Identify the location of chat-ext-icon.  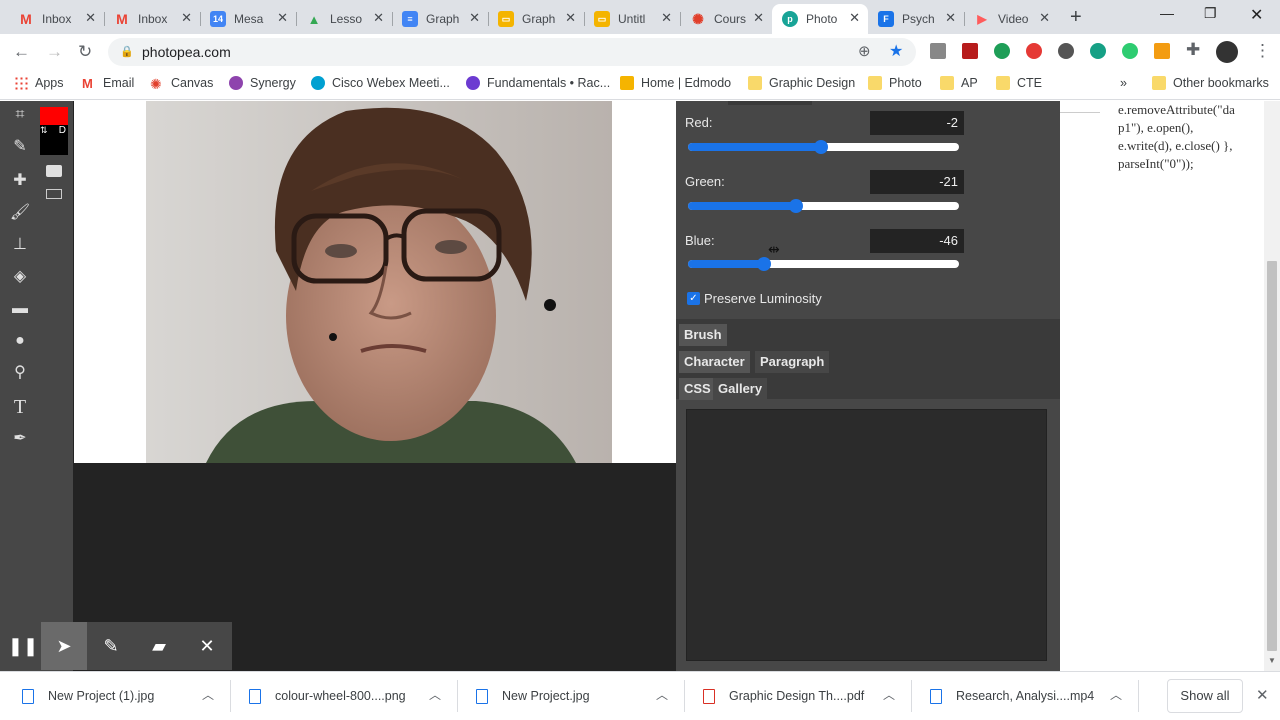
(1002, 51).